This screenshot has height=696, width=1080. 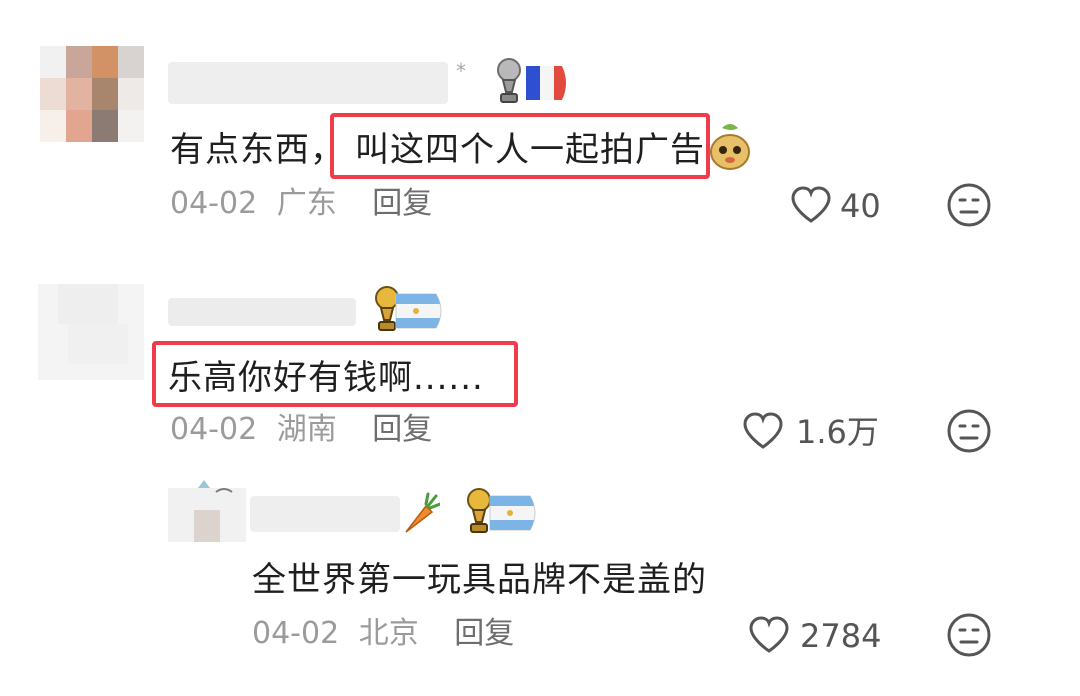 I want to click on comment-text-prefix: 有点东西，, so click(x=257, y=150).